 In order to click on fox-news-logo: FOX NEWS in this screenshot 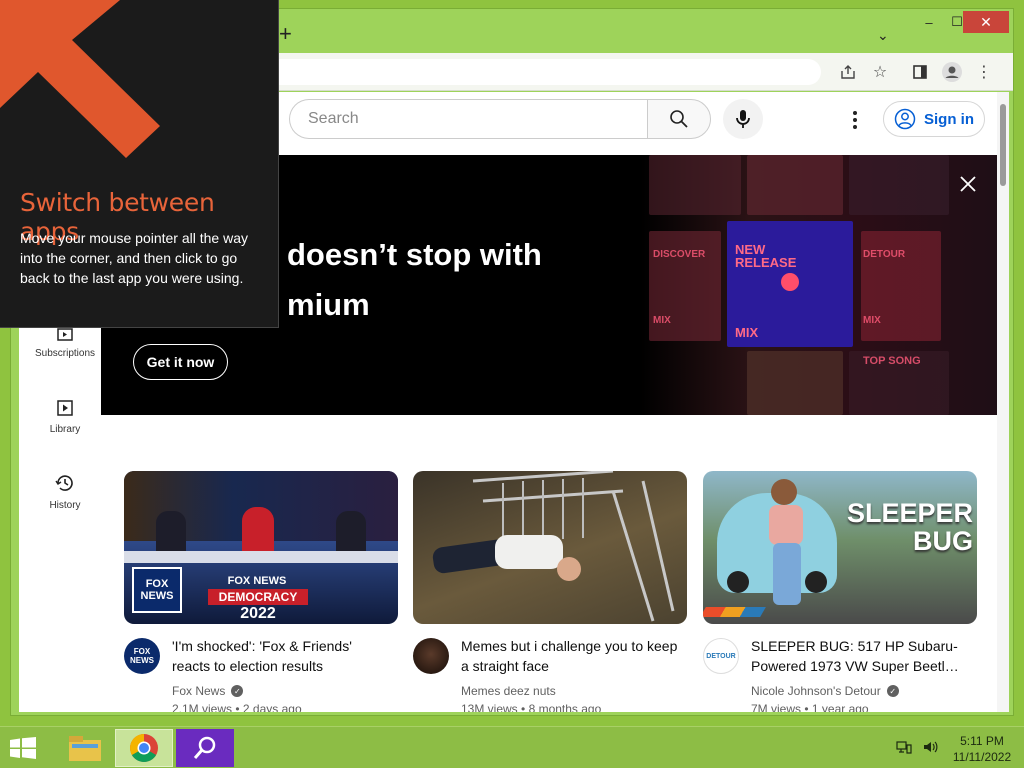, I will do `click(157, 590)`.